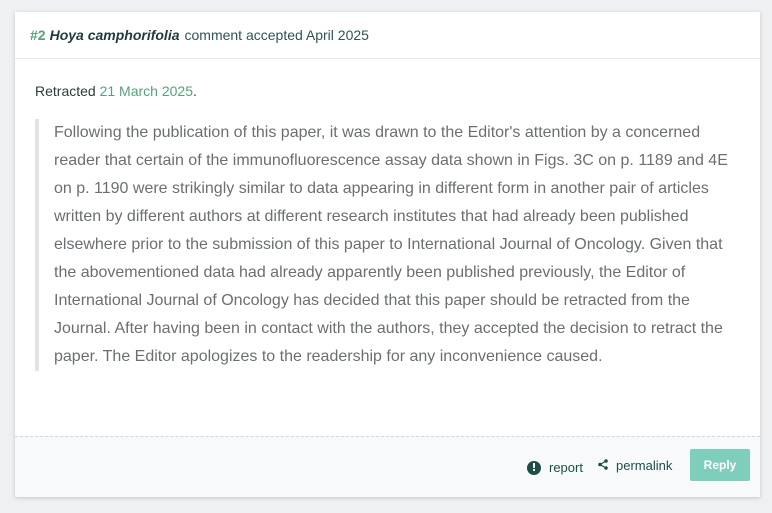 This screenshot has width=772, height=513. I want to click on retraction-line: Retracted 21 March 2025., so click(116, 91).